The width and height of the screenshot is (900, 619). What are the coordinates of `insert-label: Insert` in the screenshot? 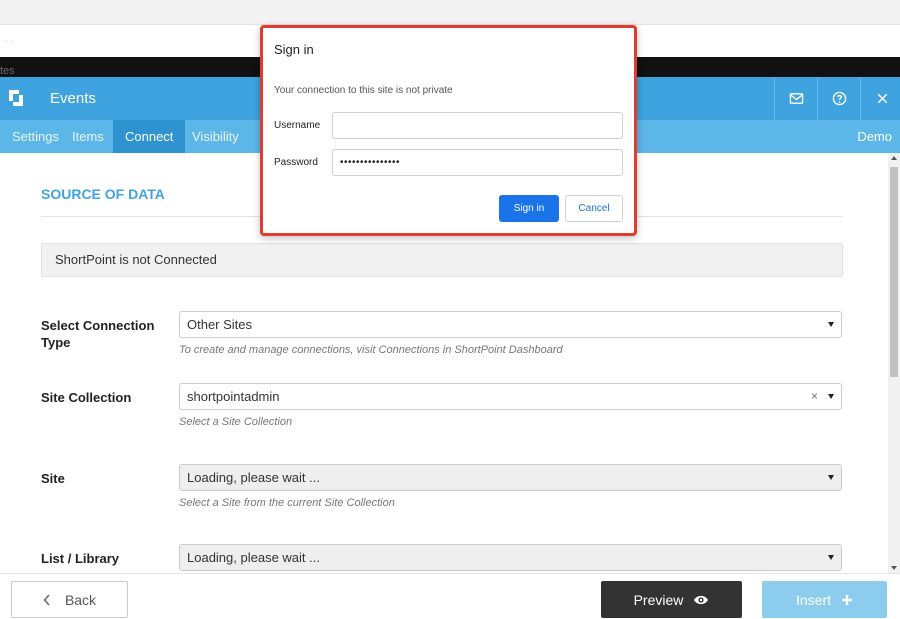 It's located at (813, 599).